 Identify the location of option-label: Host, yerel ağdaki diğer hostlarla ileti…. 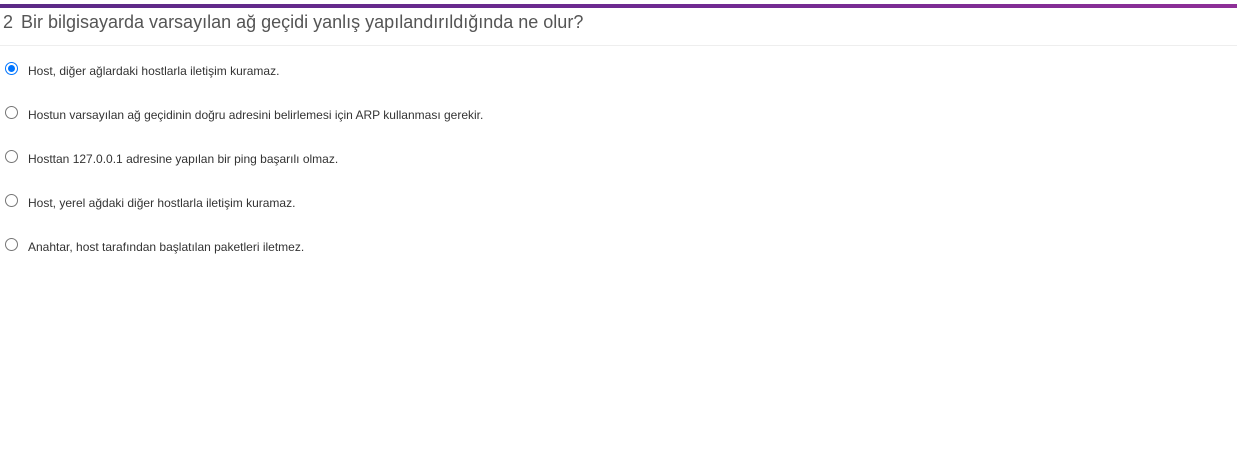
(161, 203).